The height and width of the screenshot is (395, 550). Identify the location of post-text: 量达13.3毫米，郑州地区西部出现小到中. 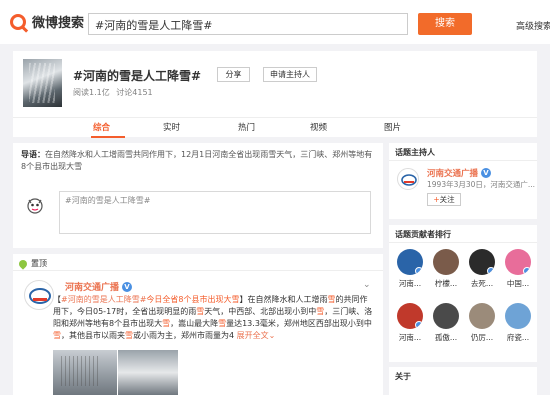
(299, 323).